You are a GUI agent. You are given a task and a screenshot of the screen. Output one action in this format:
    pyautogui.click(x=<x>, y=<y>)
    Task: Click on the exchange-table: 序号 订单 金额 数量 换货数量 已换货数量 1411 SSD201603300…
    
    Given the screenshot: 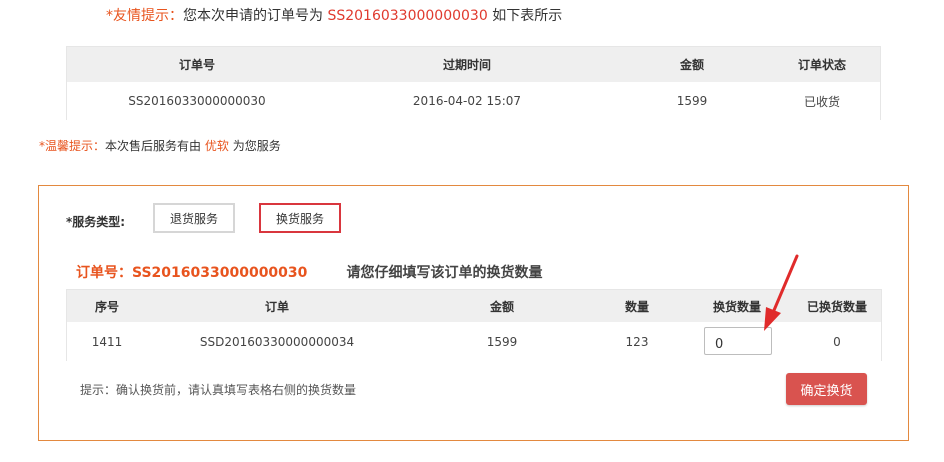 What is the action you would take?
    pyautogui.click(x=474, y=325)
    